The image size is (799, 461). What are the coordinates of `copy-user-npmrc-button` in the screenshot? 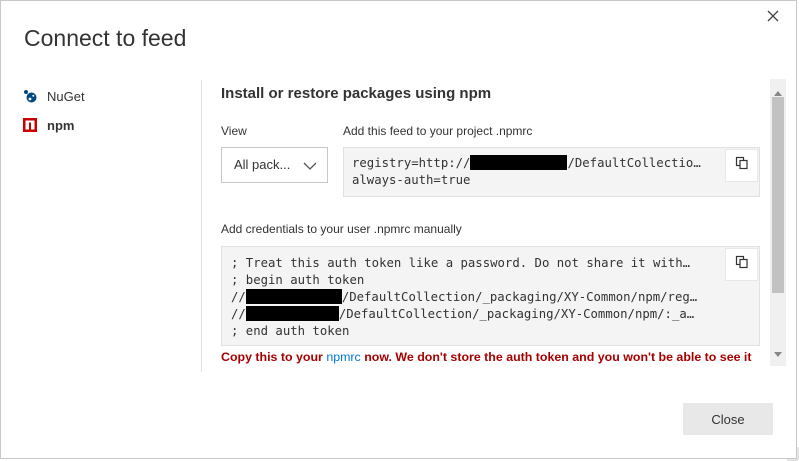 It's located at (741, 264).